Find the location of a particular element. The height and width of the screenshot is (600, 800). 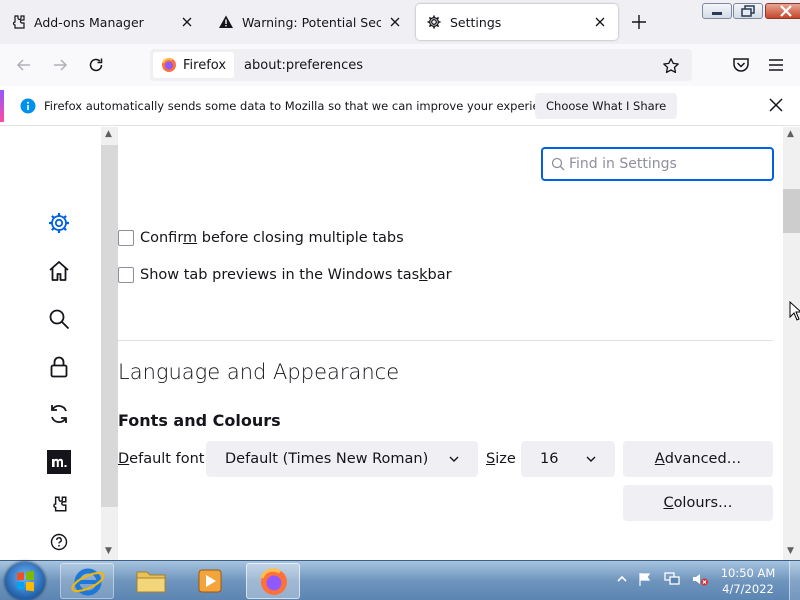

tab-addons-manager: Add-ons Manager is located at coordinates (102, 22).